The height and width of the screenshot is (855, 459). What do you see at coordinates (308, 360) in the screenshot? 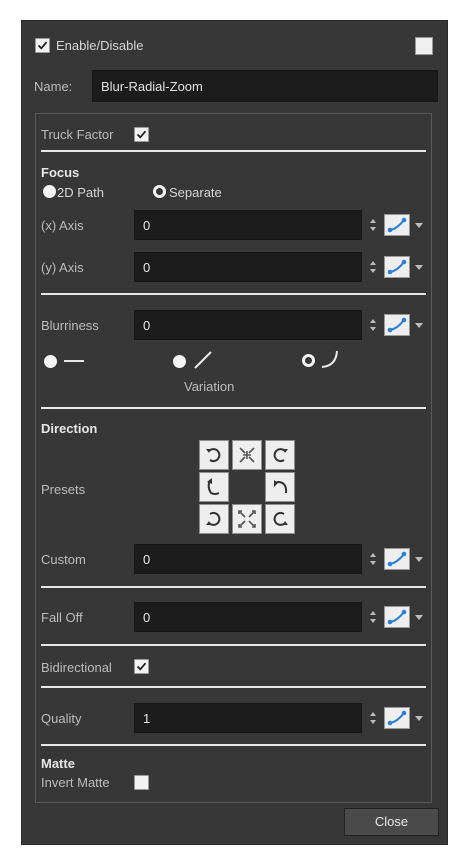
I see `variation-curve-radio` at bounding box center [308, 360].